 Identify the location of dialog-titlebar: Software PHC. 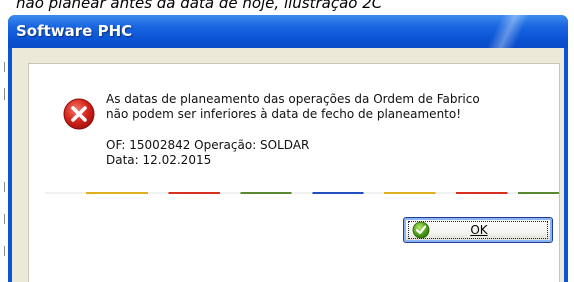
(288, 31).